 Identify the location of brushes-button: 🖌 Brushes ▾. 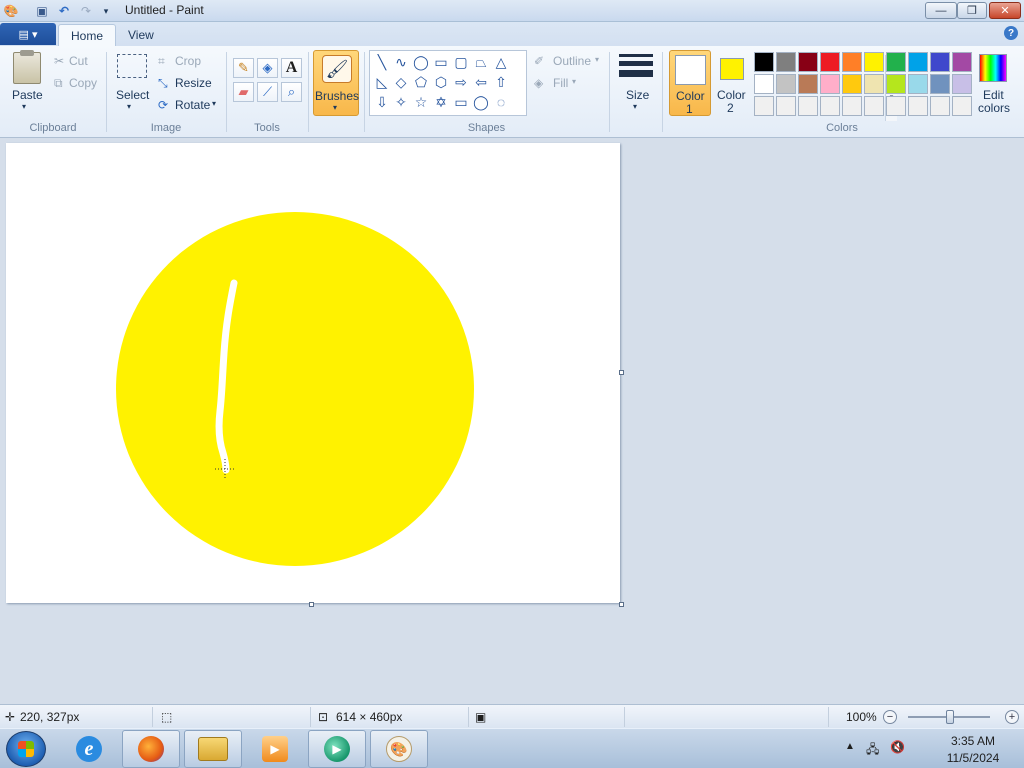
(336, 83).